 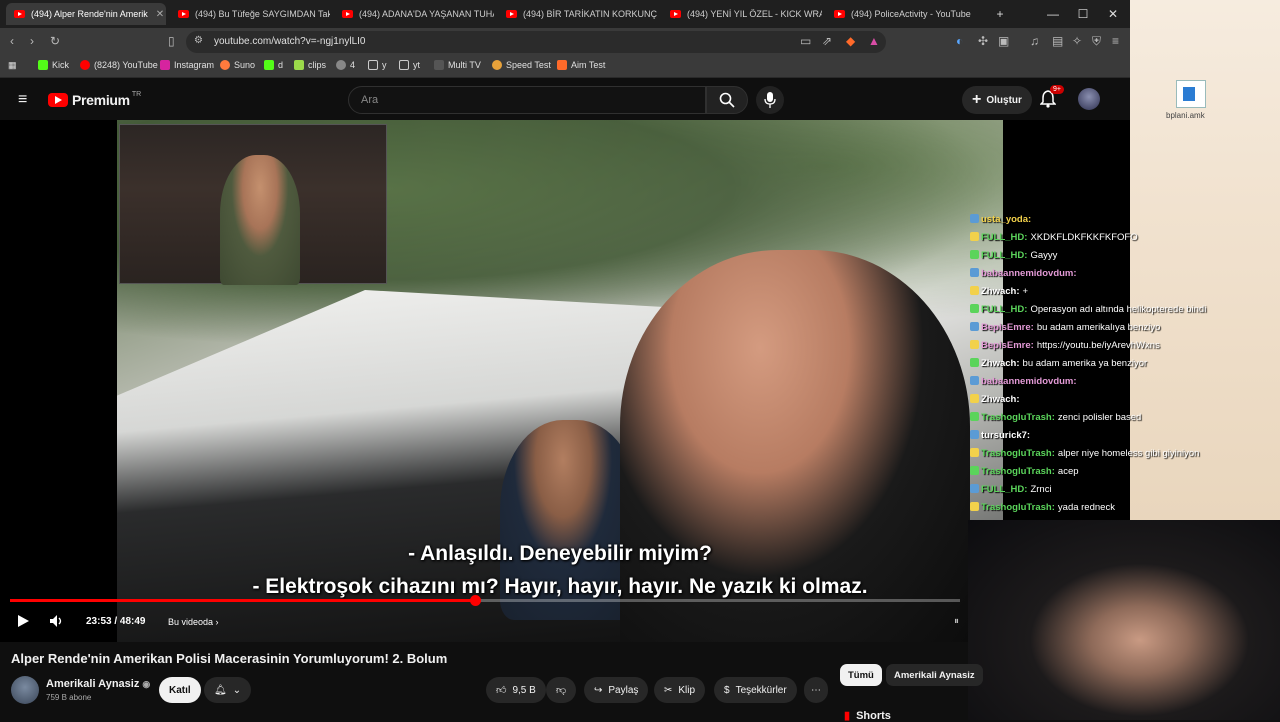 What do you see at coordinates (57, 621) in the screenshot?
I see `volume-icon` at bounding box center [57, 621].